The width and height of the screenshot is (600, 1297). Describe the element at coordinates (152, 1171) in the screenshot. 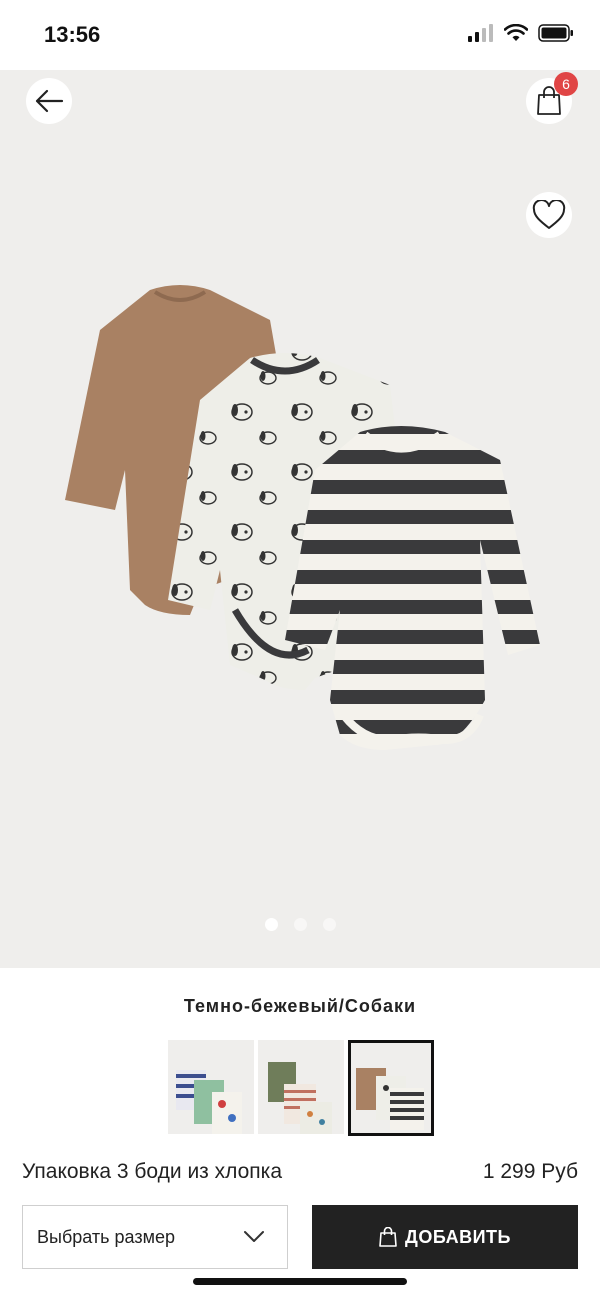

I see `product-title: Упаковка 3 боди из хлопка` at that location.